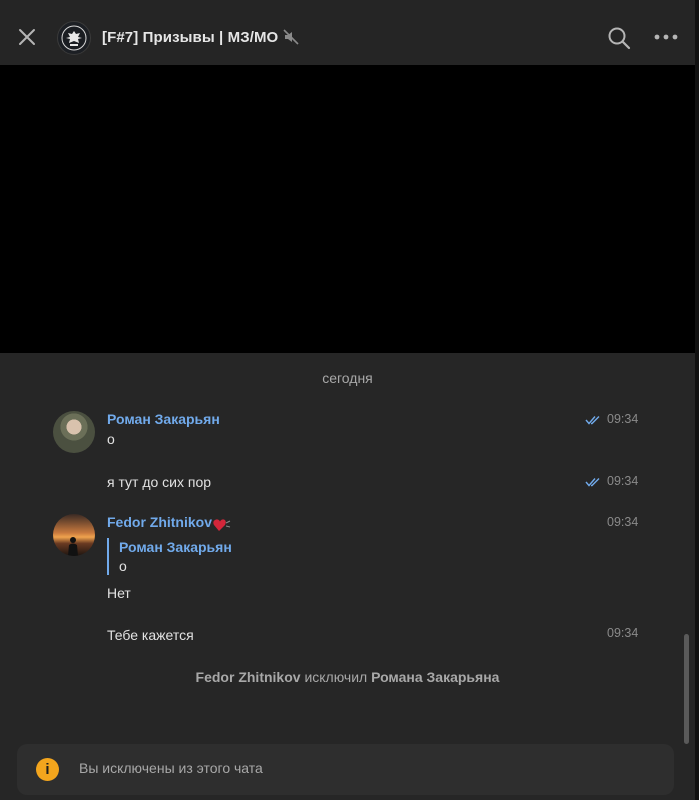 The height and width of the screenshot is (800, 699). What do you see at coordinates (222, 525) in the screenshot?
I see `heart-emoji-icon` at bounding box center [222, 525].